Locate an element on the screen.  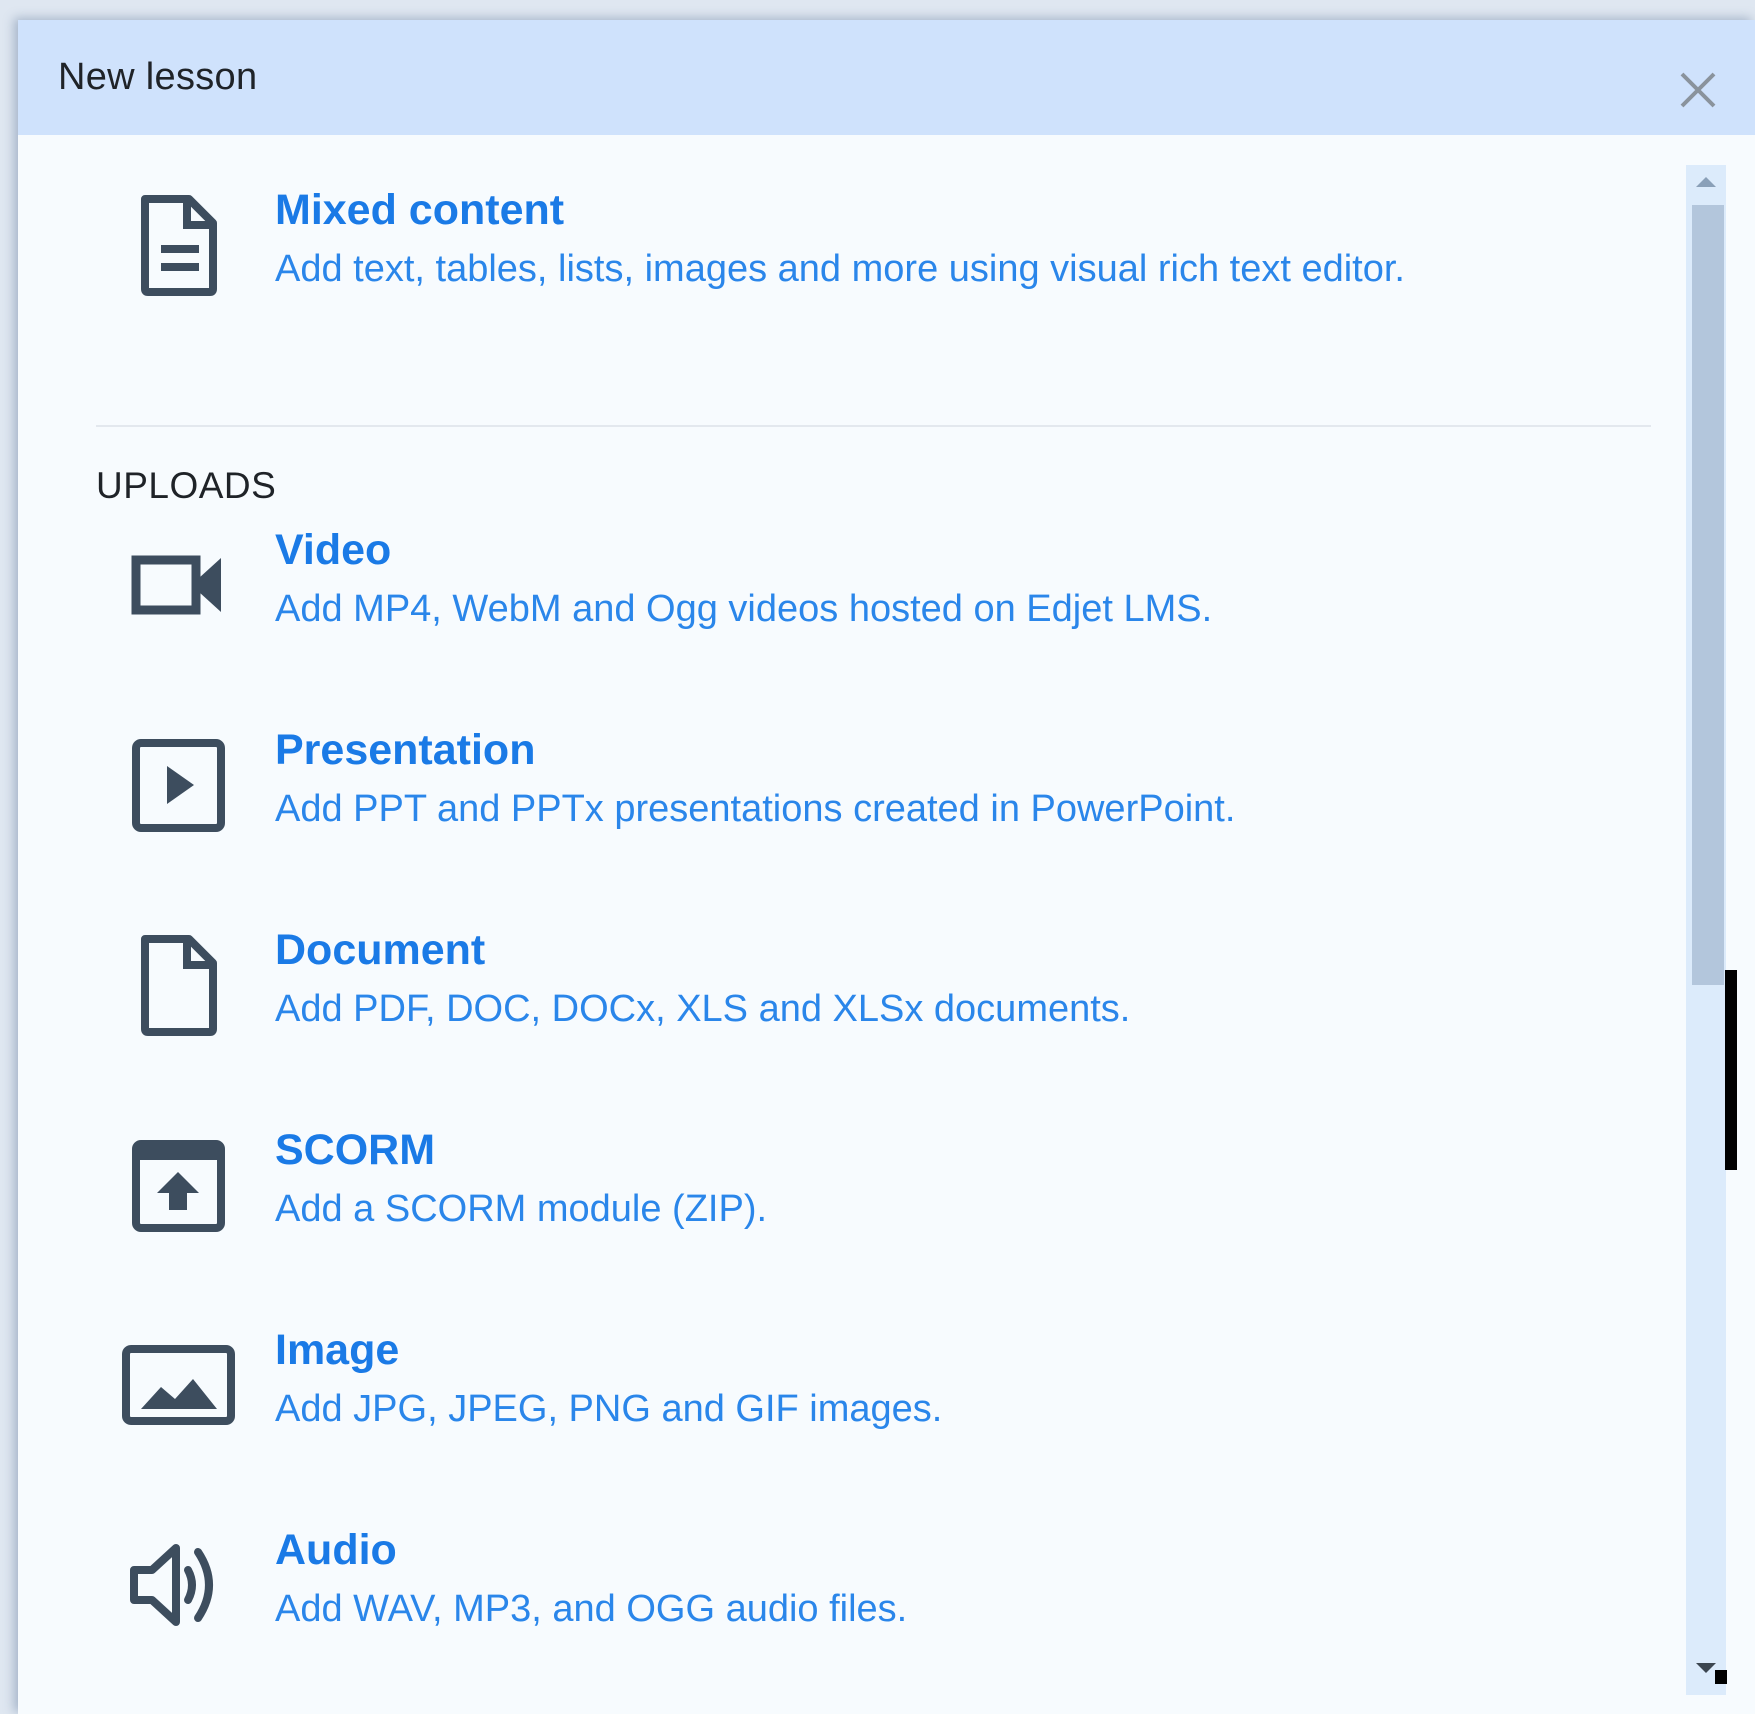
resize-handle is located at coordinates (1721, 1677).